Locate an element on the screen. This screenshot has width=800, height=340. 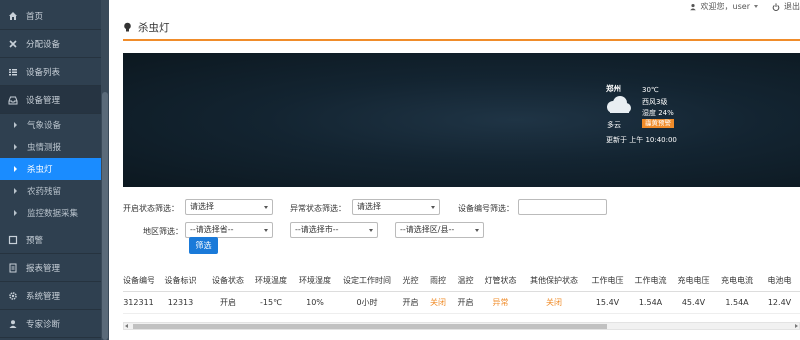
power-icon is located at coordinates (776, 6).